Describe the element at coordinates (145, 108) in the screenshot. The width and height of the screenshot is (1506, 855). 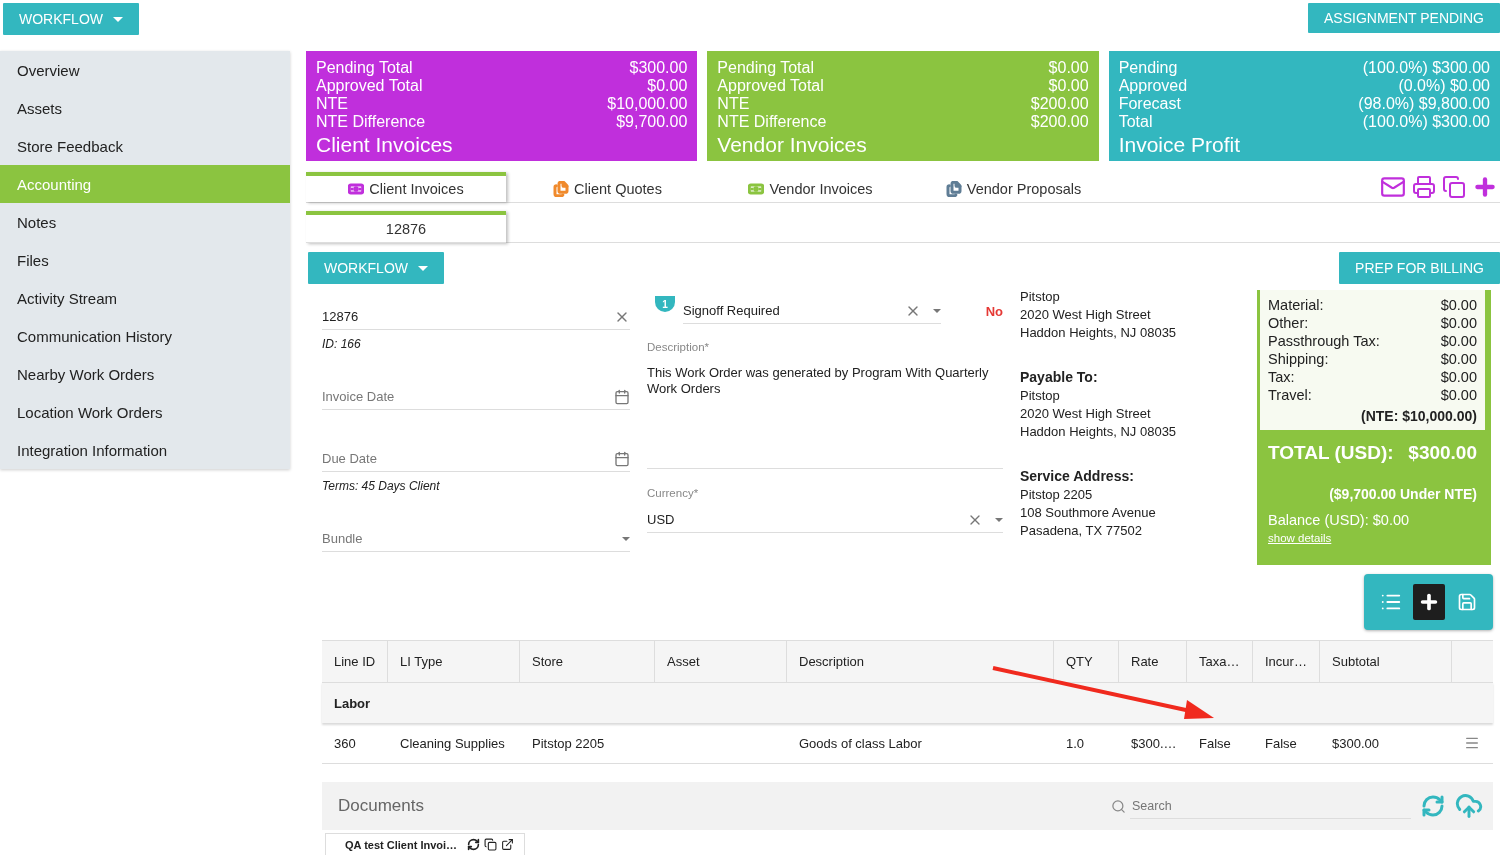
I see `sidebar-item: Assets` at that location.